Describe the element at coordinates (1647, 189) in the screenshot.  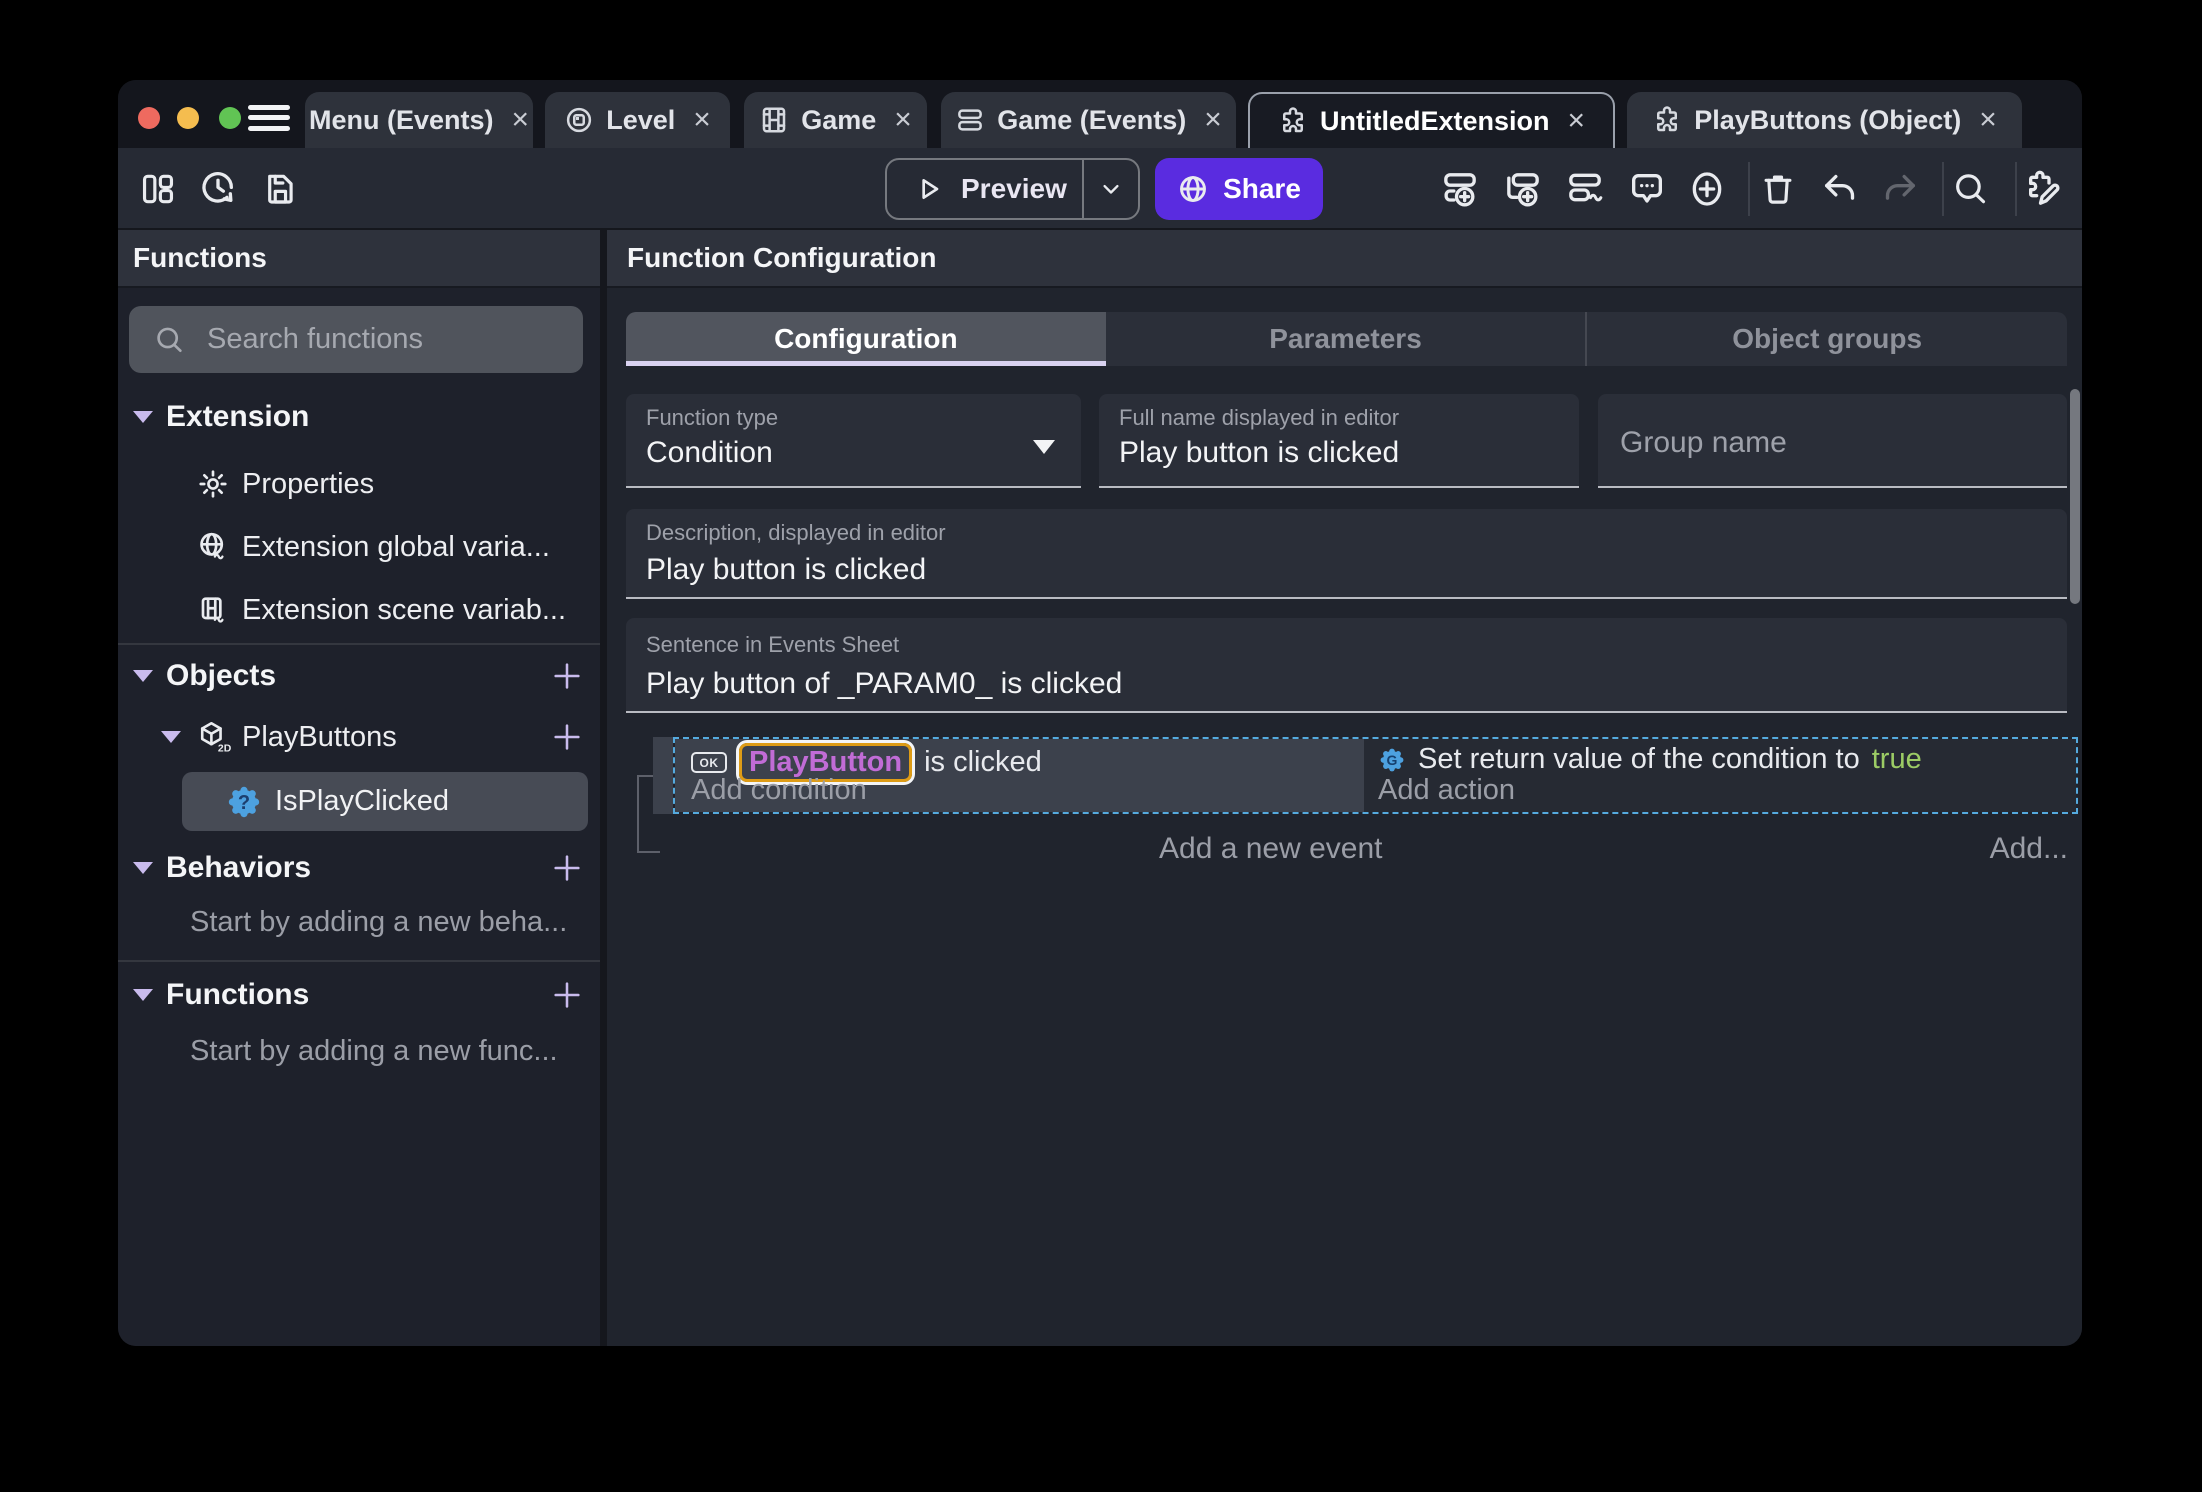
I see `add-comment-icon` at that location.